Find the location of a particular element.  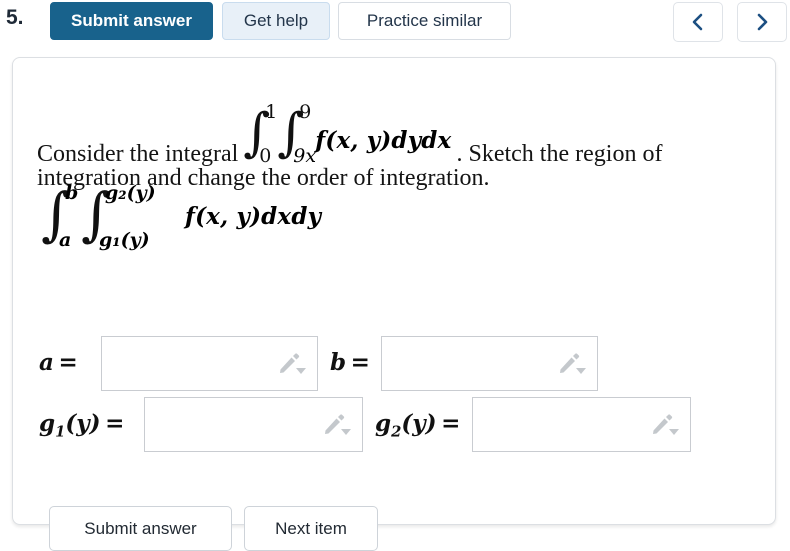

statement-text-before: Consider the integral is located at coordinates (138, 154).